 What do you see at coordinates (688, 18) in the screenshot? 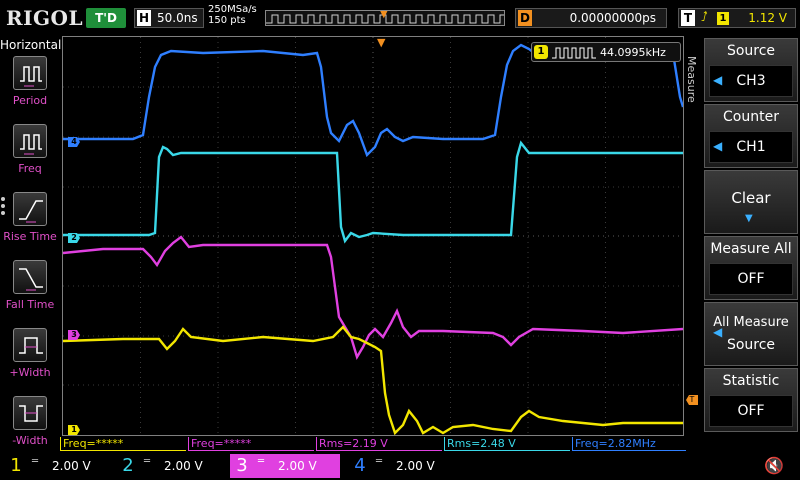
I see `trigger-label: T` at bounding box center [688, 18].